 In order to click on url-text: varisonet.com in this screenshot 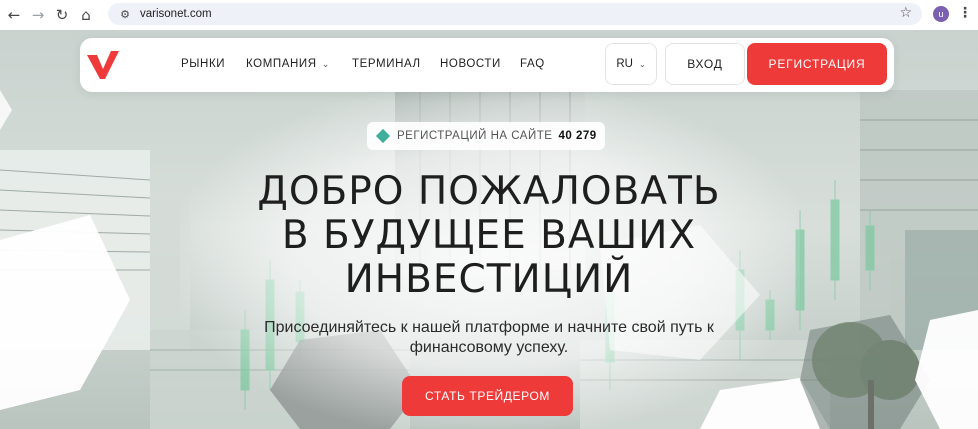, I will do `click(176, 14)`.